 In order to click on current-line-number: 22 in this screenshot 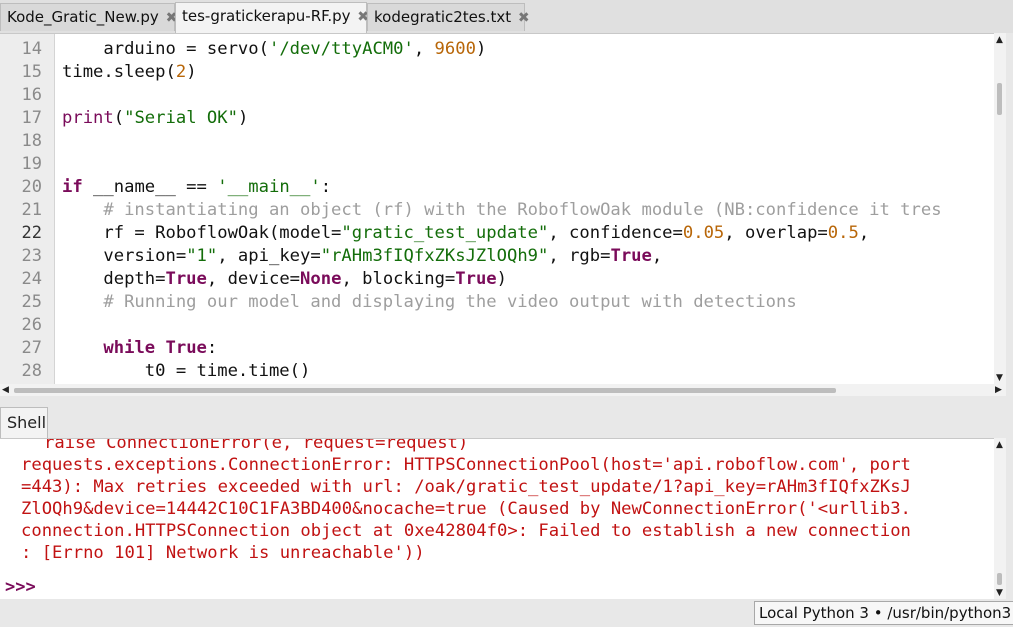, I will do `click(31, 233)`.